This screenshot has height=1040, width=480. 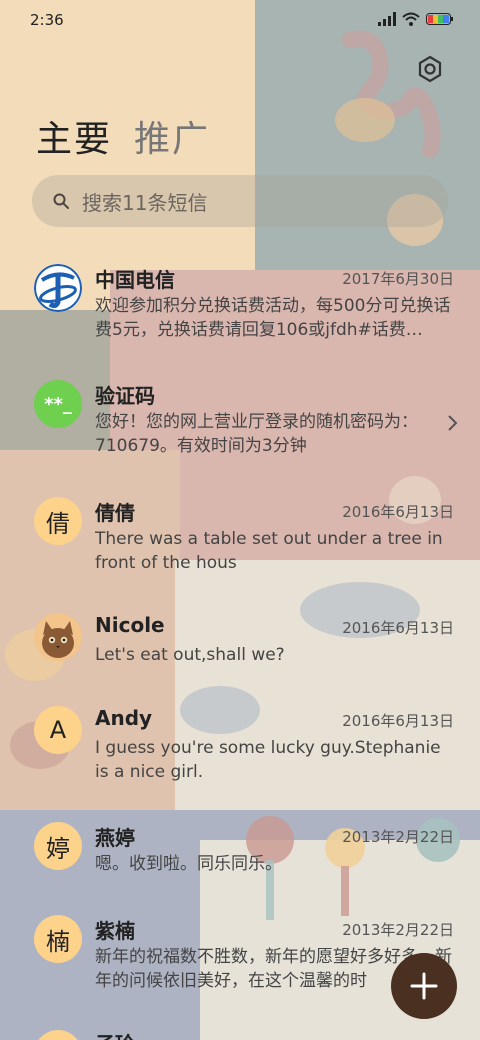 I want to click on compose-button, so click(x=424, y=986).